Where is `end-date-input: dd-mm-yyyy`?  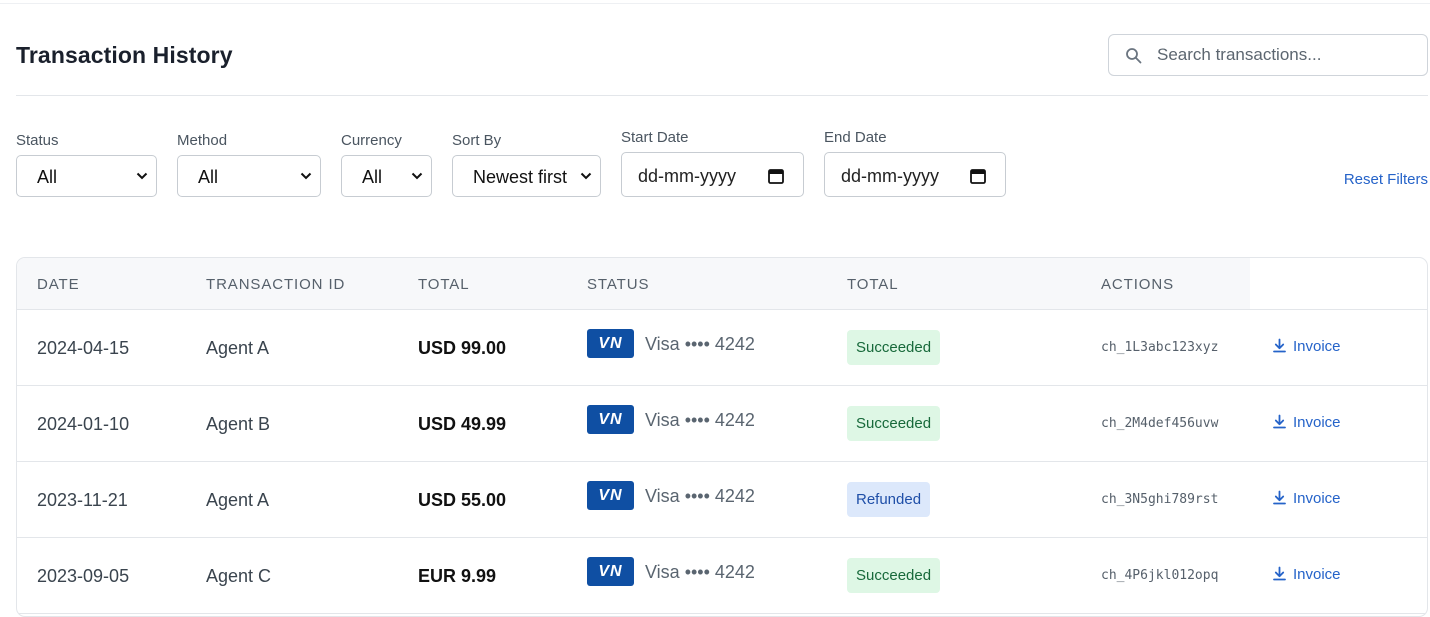
end-date-input: dd-mm-yyyy is located at coordinates (915, 174).